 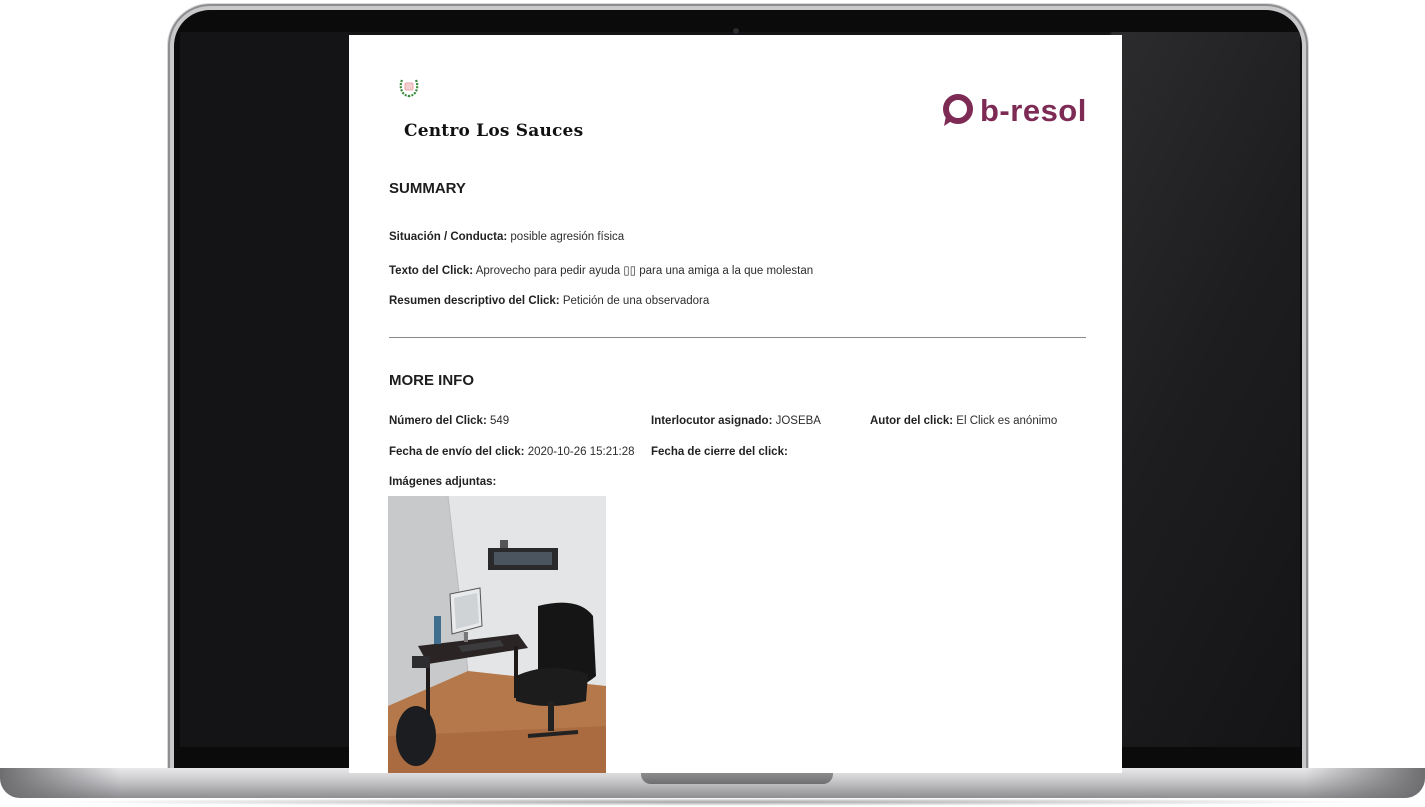 What do you see at coordinates (634, 301) in the screenshot?
I see `click-summary-value: Petición de una observadora` at bounding box center [634, 301].